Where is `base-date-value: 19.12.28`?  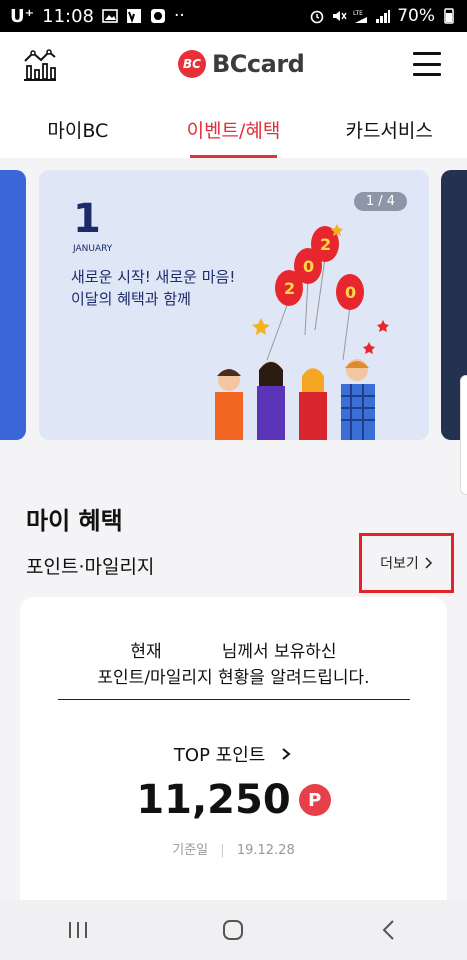 base-date-value: 19.12.28 is located at coordinates (265, 850).